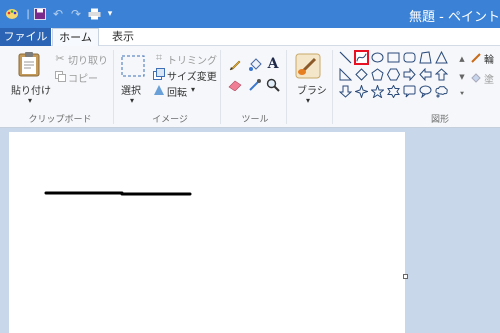 The image size is (500, 333). Describe the element at coordinates (462, 94) in the screenshot. I see `gallery-more-icon: ⯆` at that location.